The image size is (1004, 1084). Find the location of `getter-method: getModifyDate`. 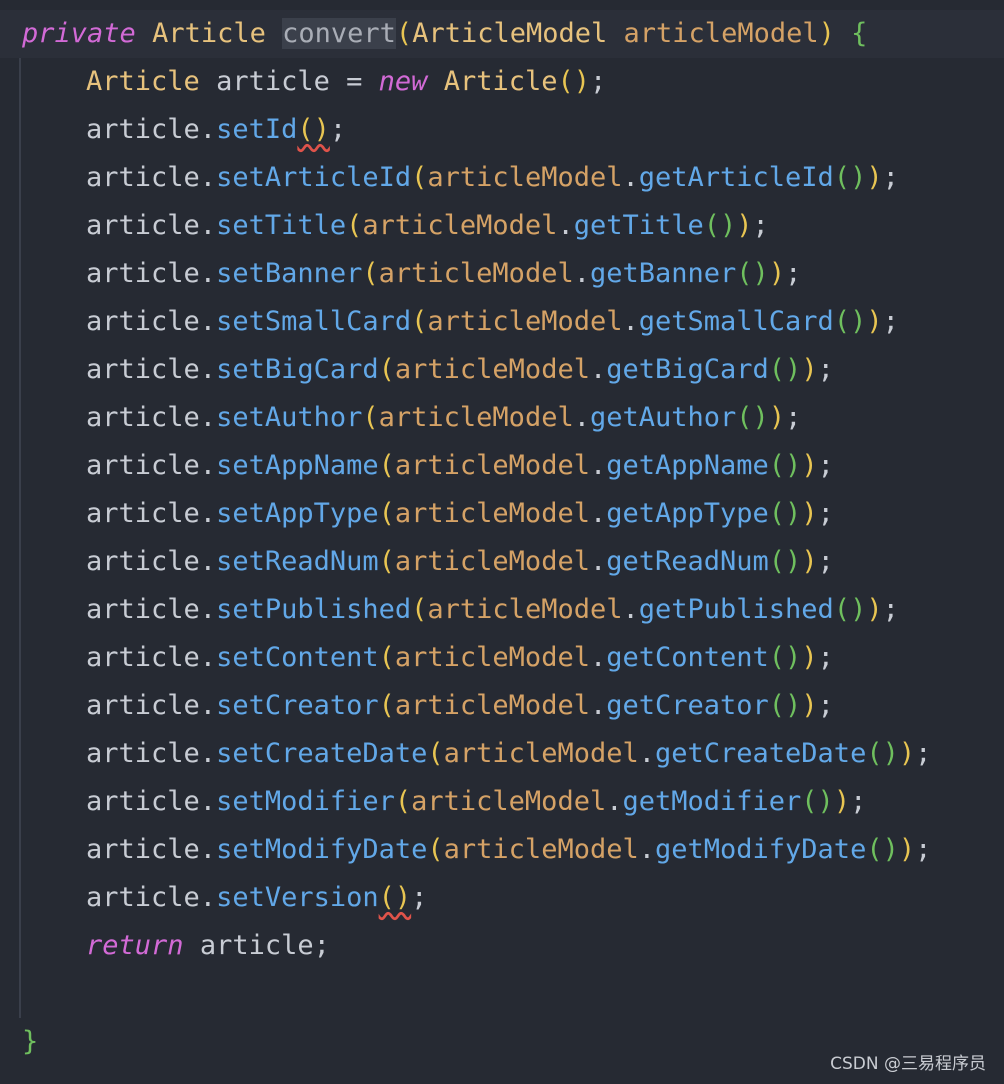

getter-method: getModifyDate is located at coordinates (761, 849).